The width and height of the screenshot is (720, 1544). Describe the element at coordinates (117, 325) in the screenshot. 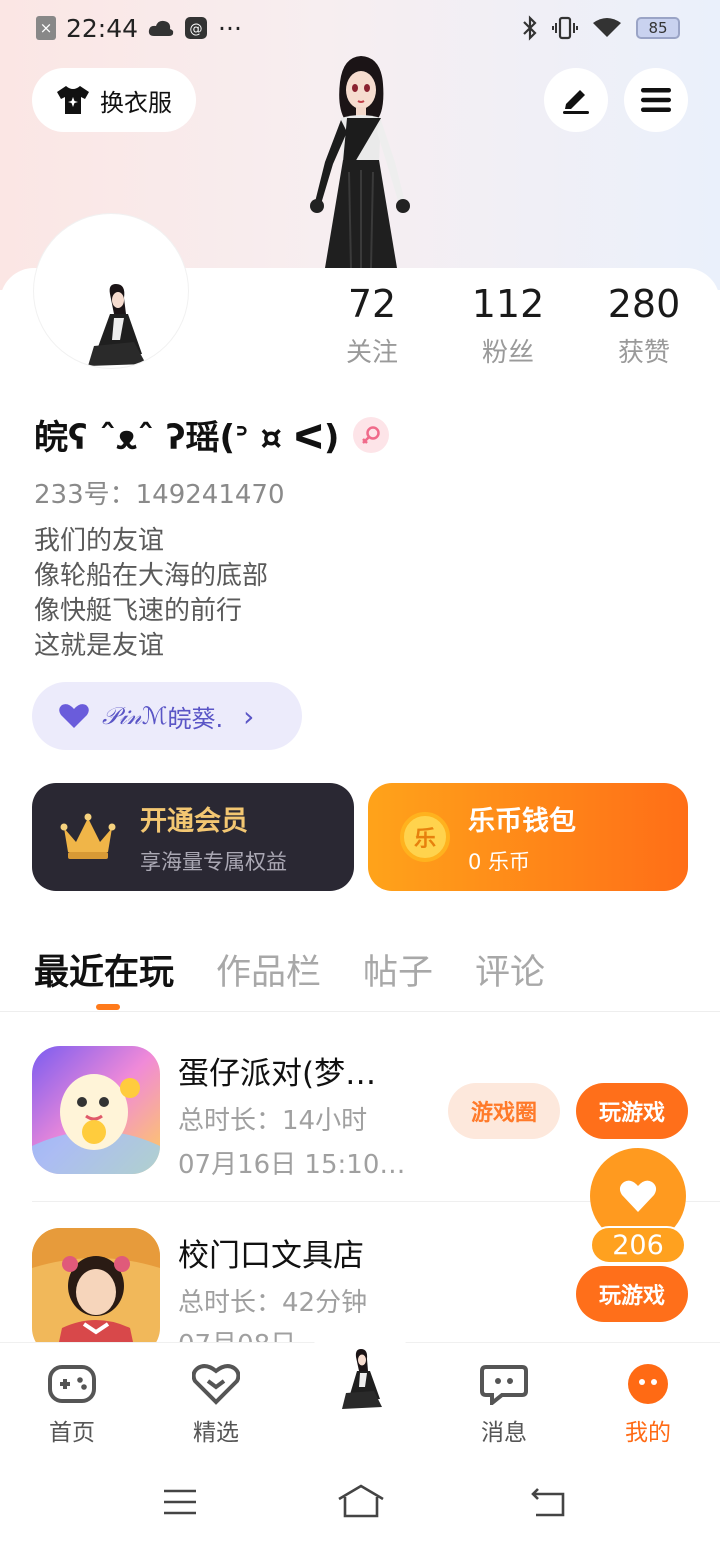

I see `avatar-image` at that location.